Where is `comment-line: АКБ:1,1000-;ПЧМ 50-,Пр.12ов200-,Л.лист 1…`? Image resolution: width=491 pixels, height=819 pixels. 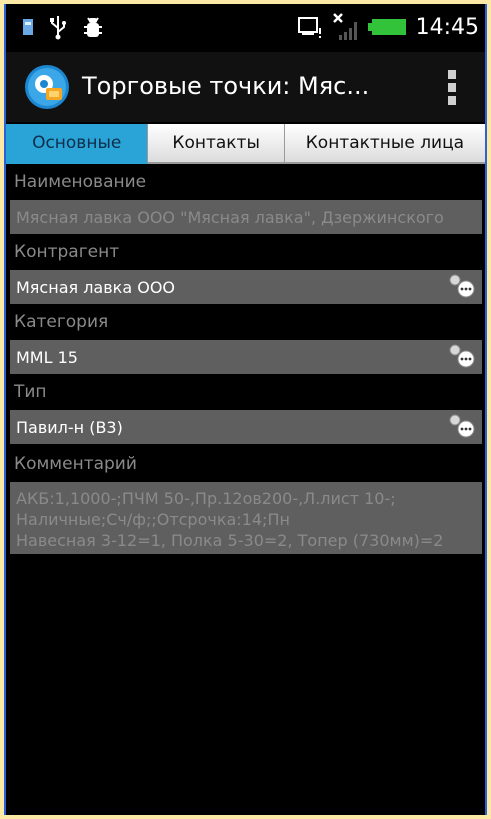
comment-line: АКБ:1,1000-;ПЧМ 50-,Пр.12ов200-,Л.лист 1… is located at coordinates (206, 498).